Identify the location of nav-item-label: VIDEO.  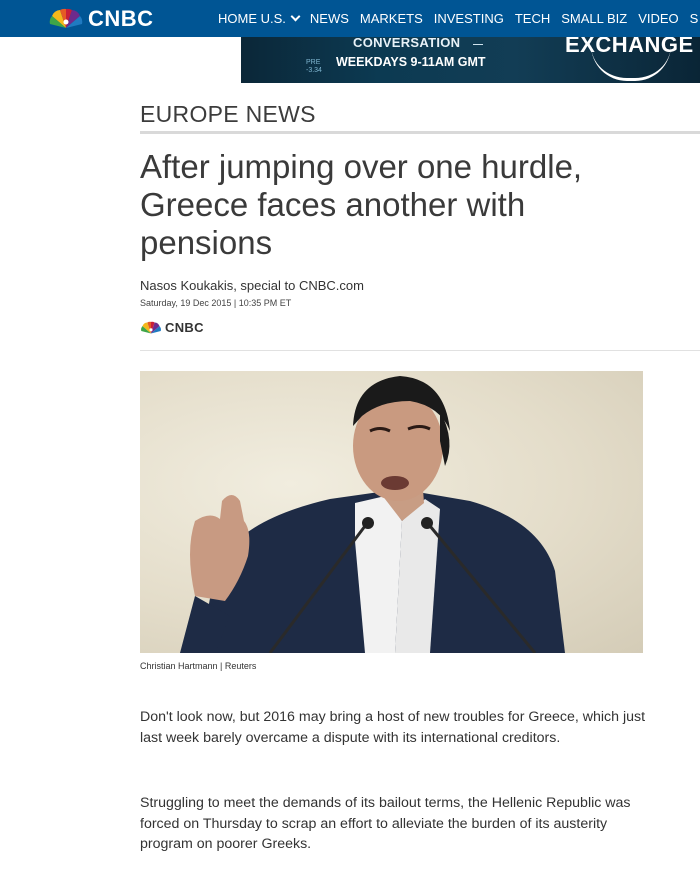
(658, 18).